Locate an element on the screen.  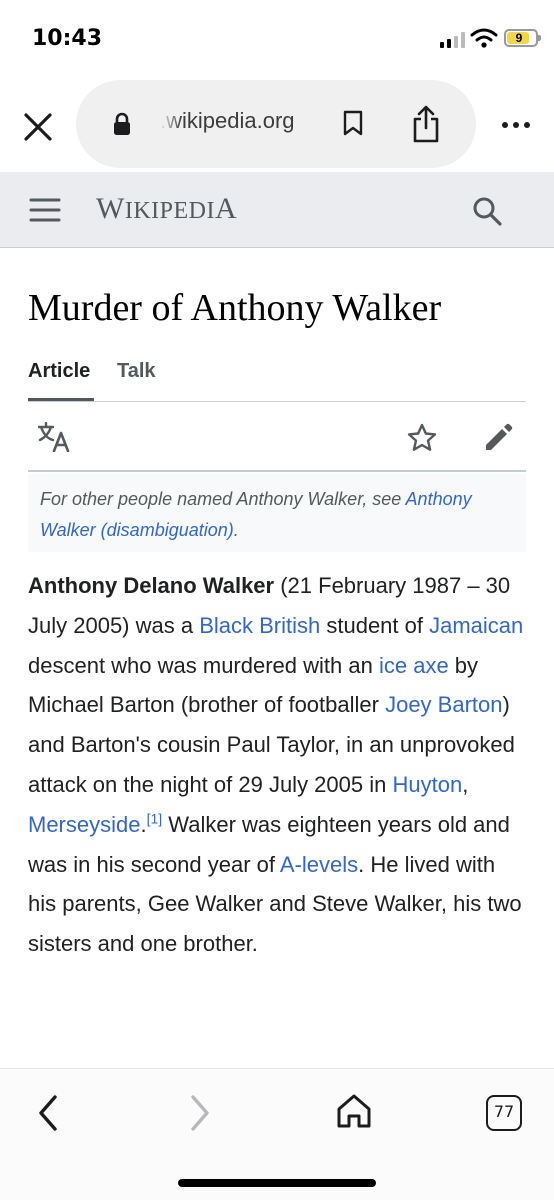
link-huyton: Huyton is located at coordinates (427, 784).